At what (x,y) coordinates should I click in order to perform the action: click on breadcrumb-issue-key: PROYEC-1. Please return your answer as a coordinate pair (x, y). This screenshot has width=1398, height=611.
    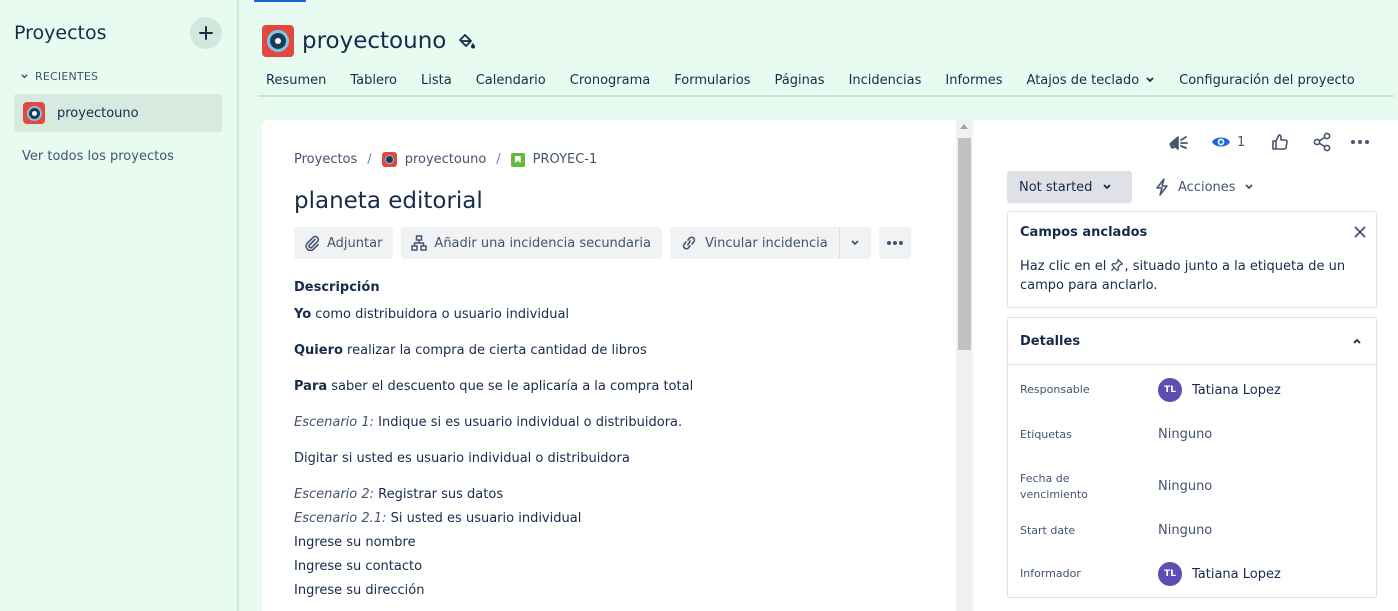
    Looking at the image, I should click on (554, 159).